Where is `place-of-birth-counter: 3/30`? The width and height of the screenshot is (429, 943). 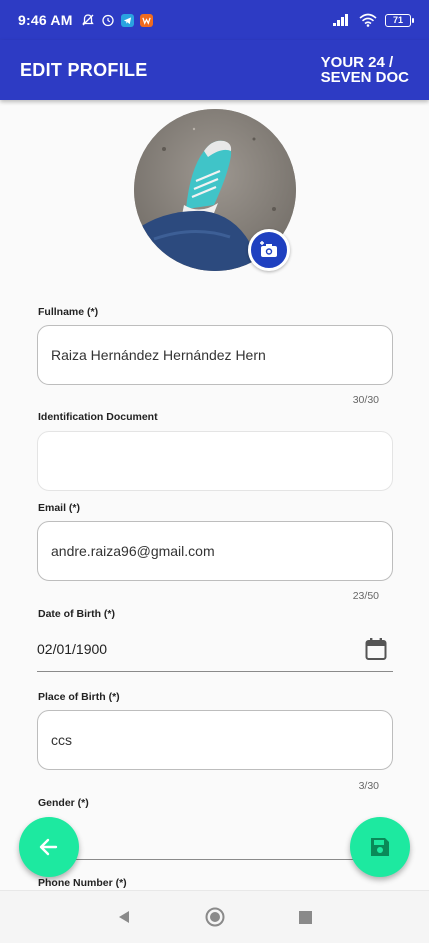 place-of-birth-counter: 3/30 is located at coordinates (368, 786).